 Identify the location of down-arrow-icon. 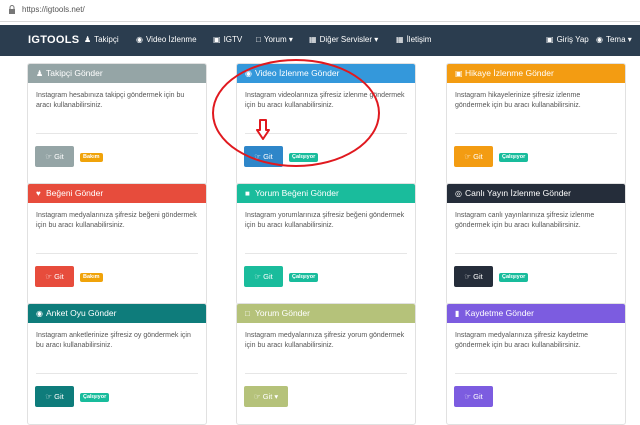
(263, 129).